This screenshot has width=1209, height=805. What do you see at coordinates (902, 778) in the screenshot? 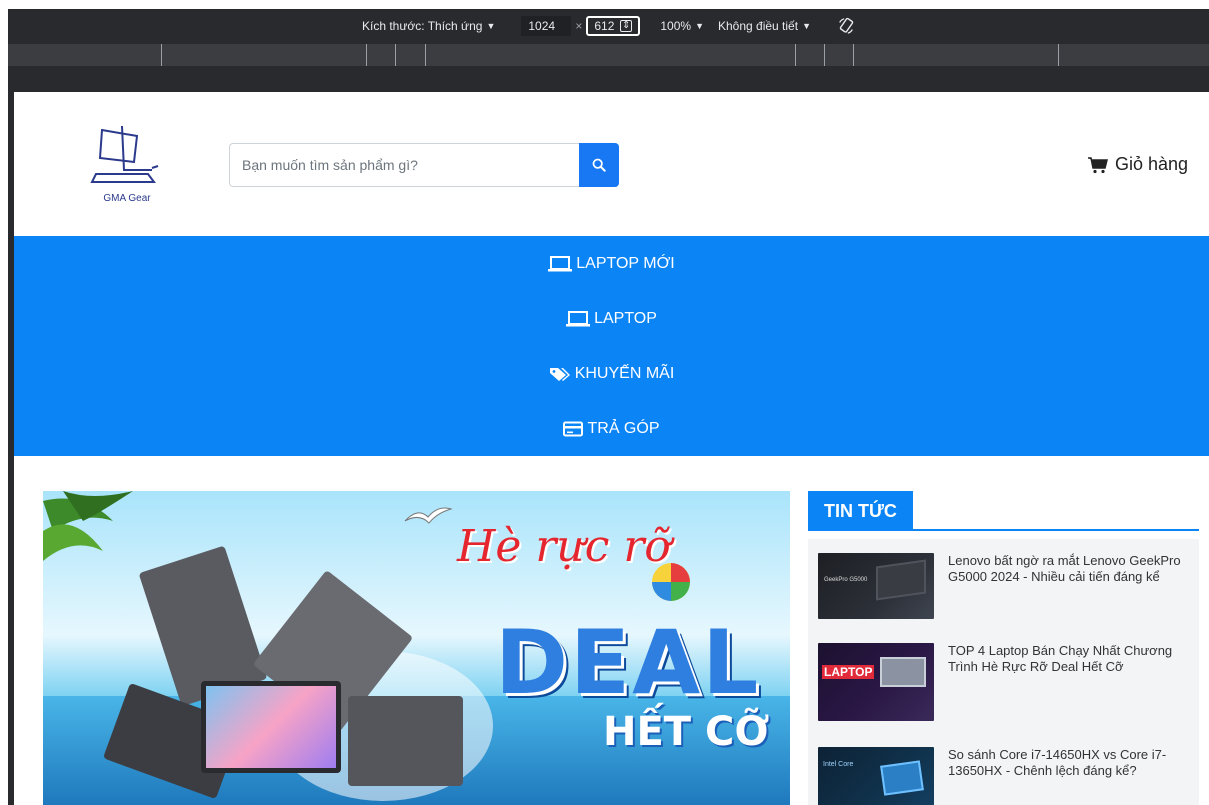
I see `thumbnail-chip` at bounding box center [902, 778].